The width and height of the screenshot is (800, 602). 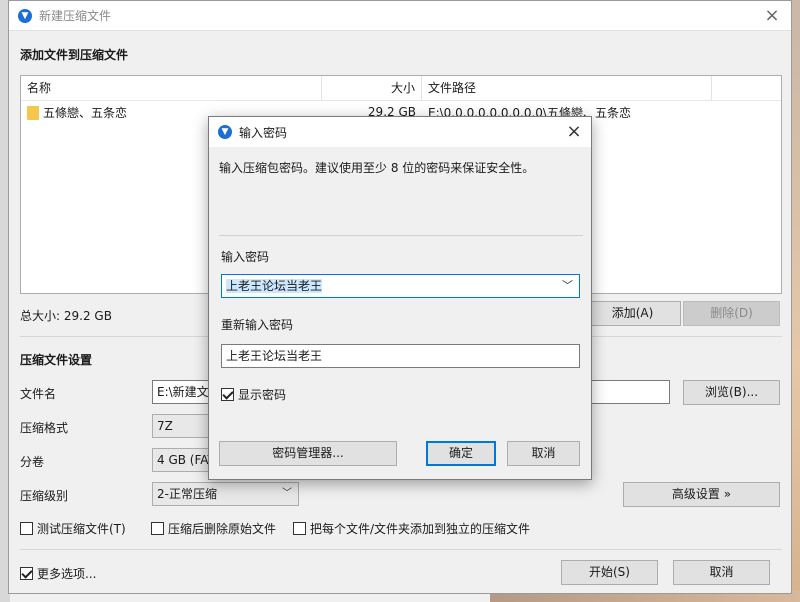 I want to click on volume-select-value: 4 GB (FAT, so click(x=186, y=460).